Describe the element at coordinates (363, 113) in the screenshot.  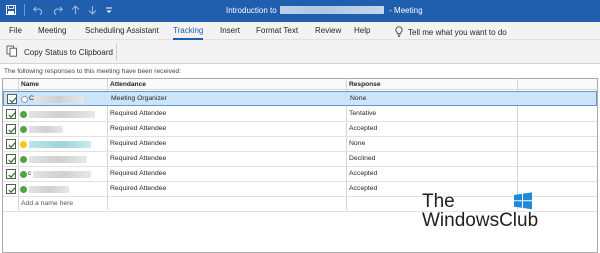
I see `response-cell: Tentative` at that location.